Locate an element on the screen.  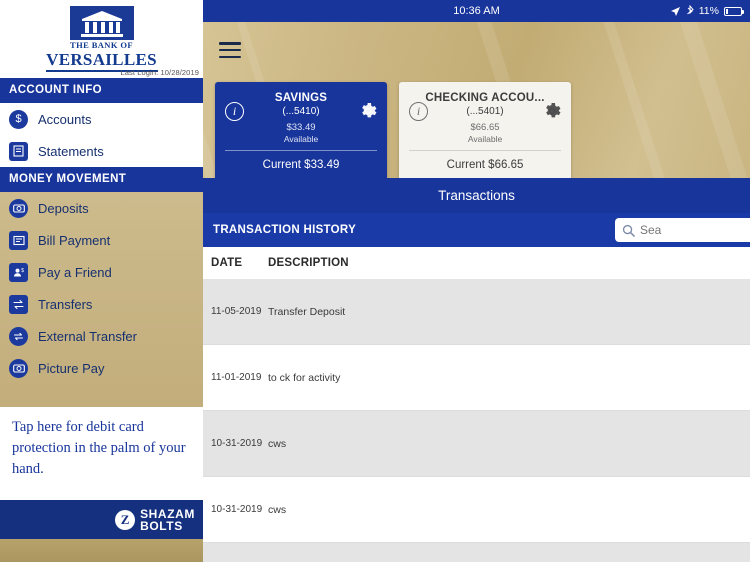
table-row: 11-01-2019 to ck for activity is located at coordinates (476, 378).